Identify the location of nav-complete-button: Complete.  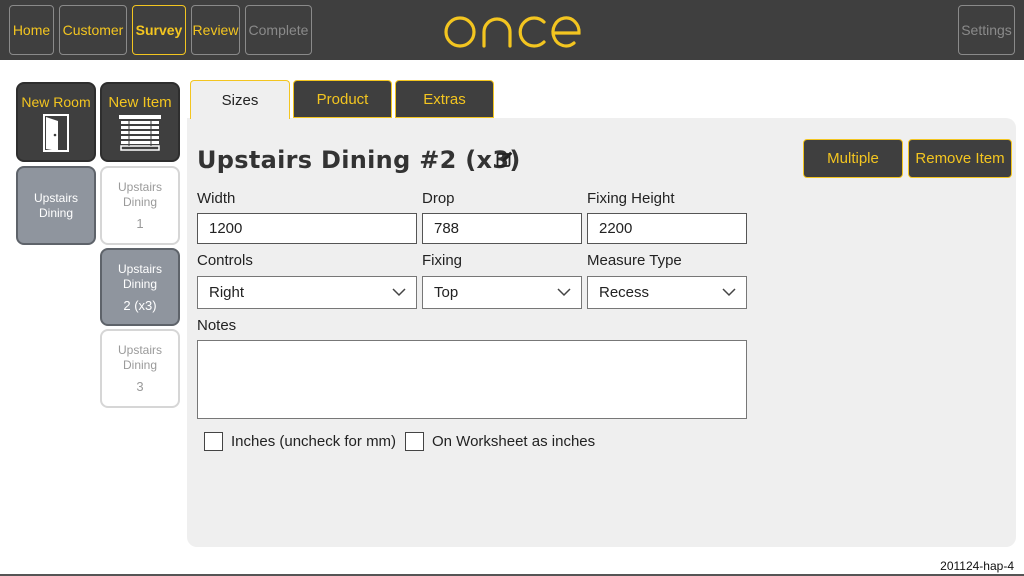
(278, 30).